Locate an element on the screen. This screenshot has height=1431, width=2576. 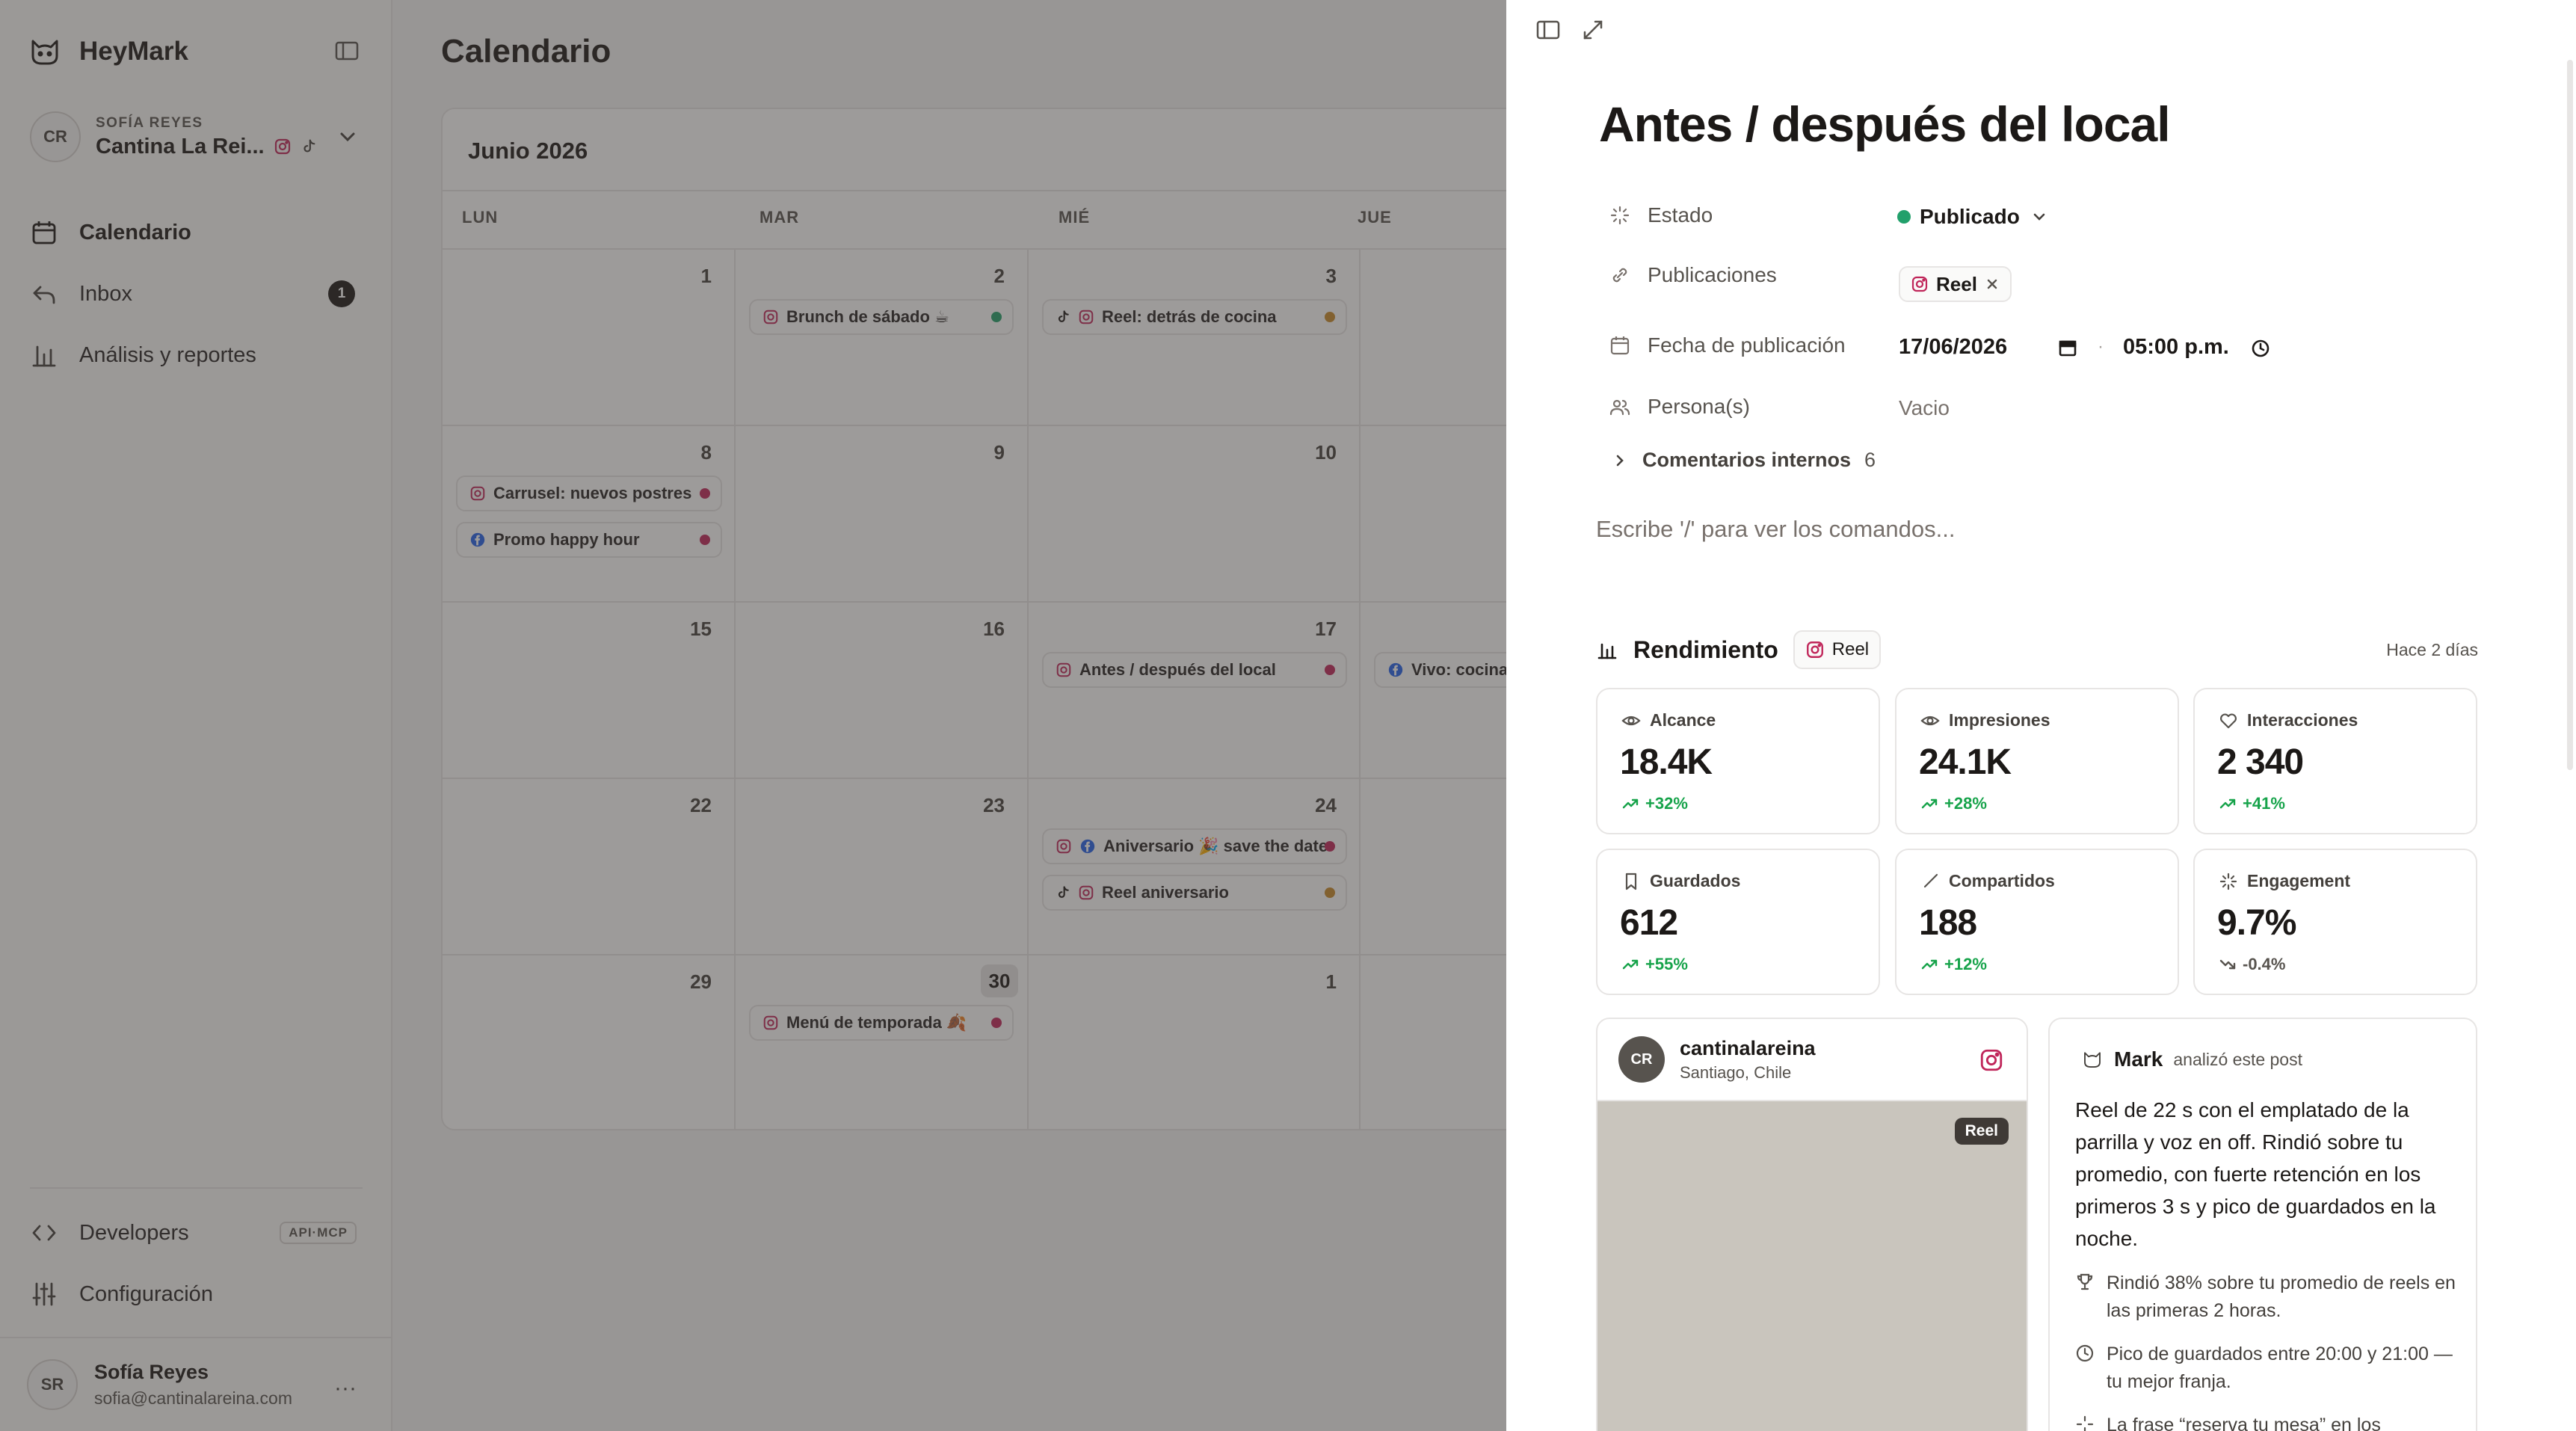
metric-value: 612 is located at coordinates (1649, 923).